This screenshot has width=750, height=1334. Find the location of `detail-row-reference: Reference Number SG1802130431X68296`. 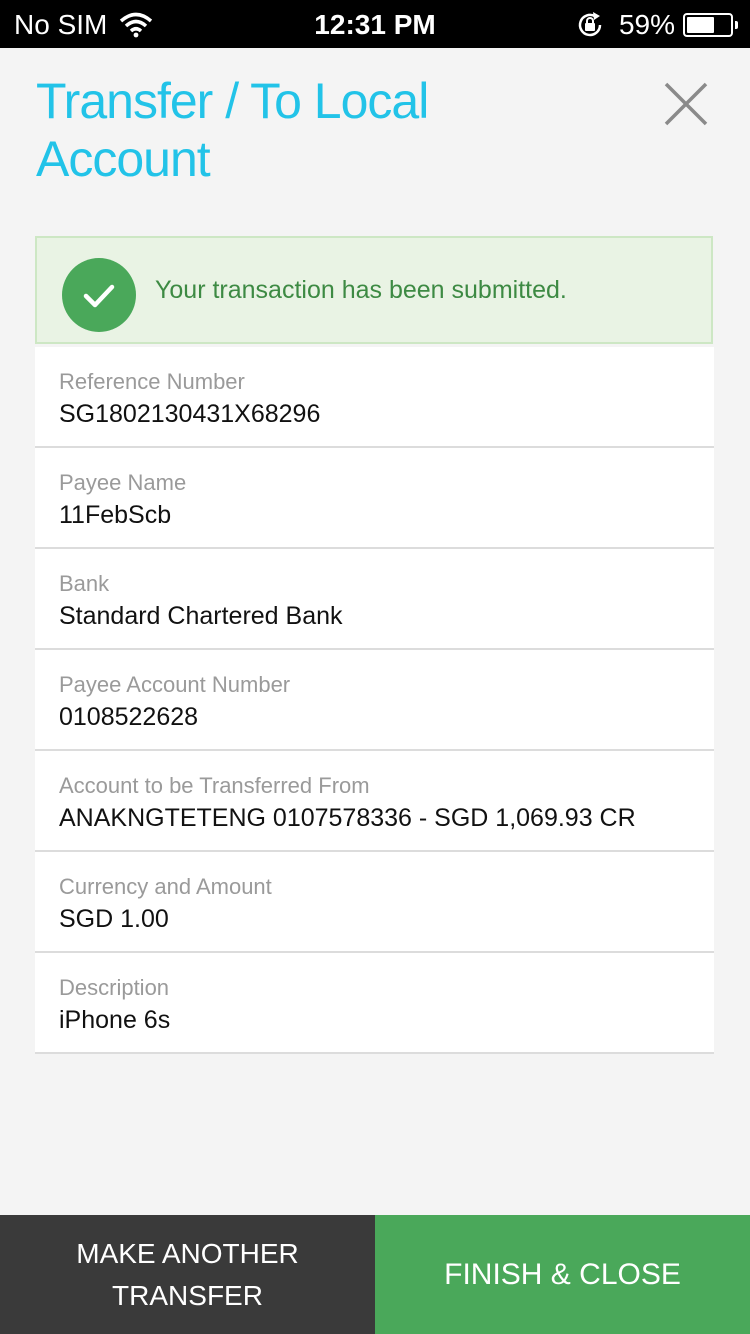

detail-row-reference: Reference Number SG1802130431X68296 is located at coordinates (374, 397).